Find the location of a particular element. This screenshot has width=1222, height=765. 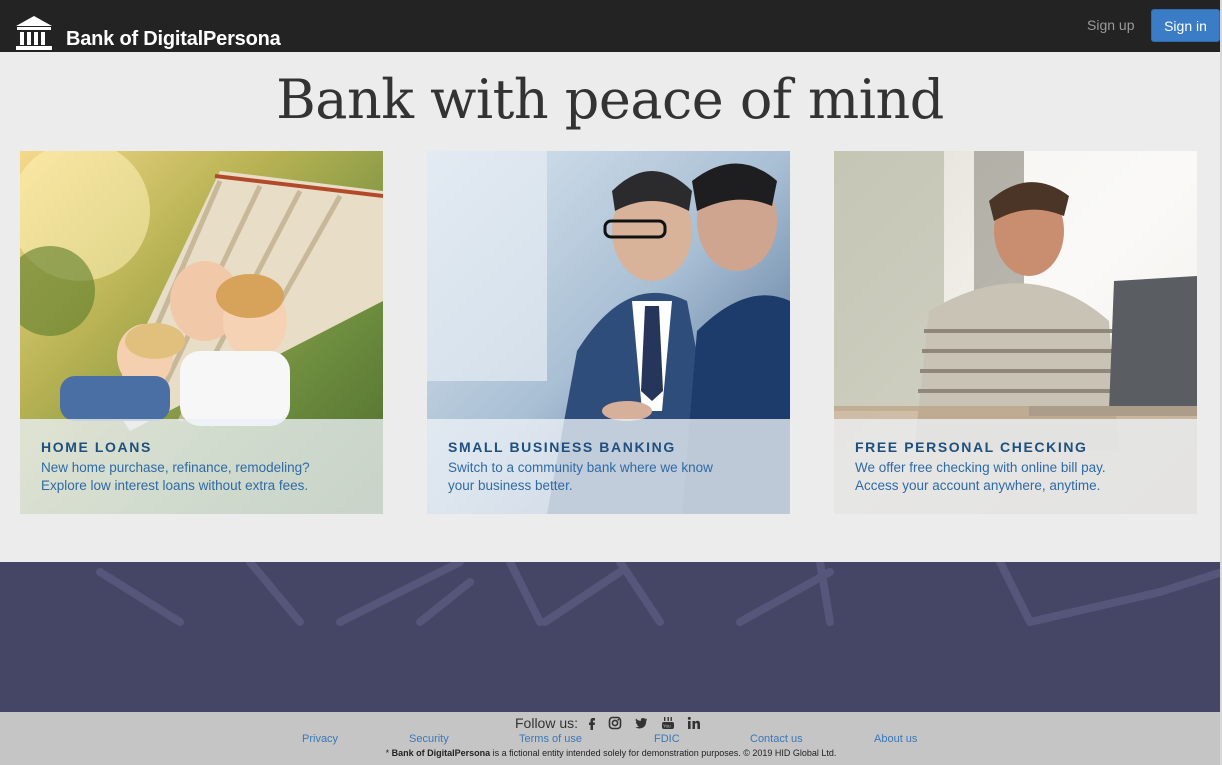

lines-pattern-icon is located at coordinates (659, 594).